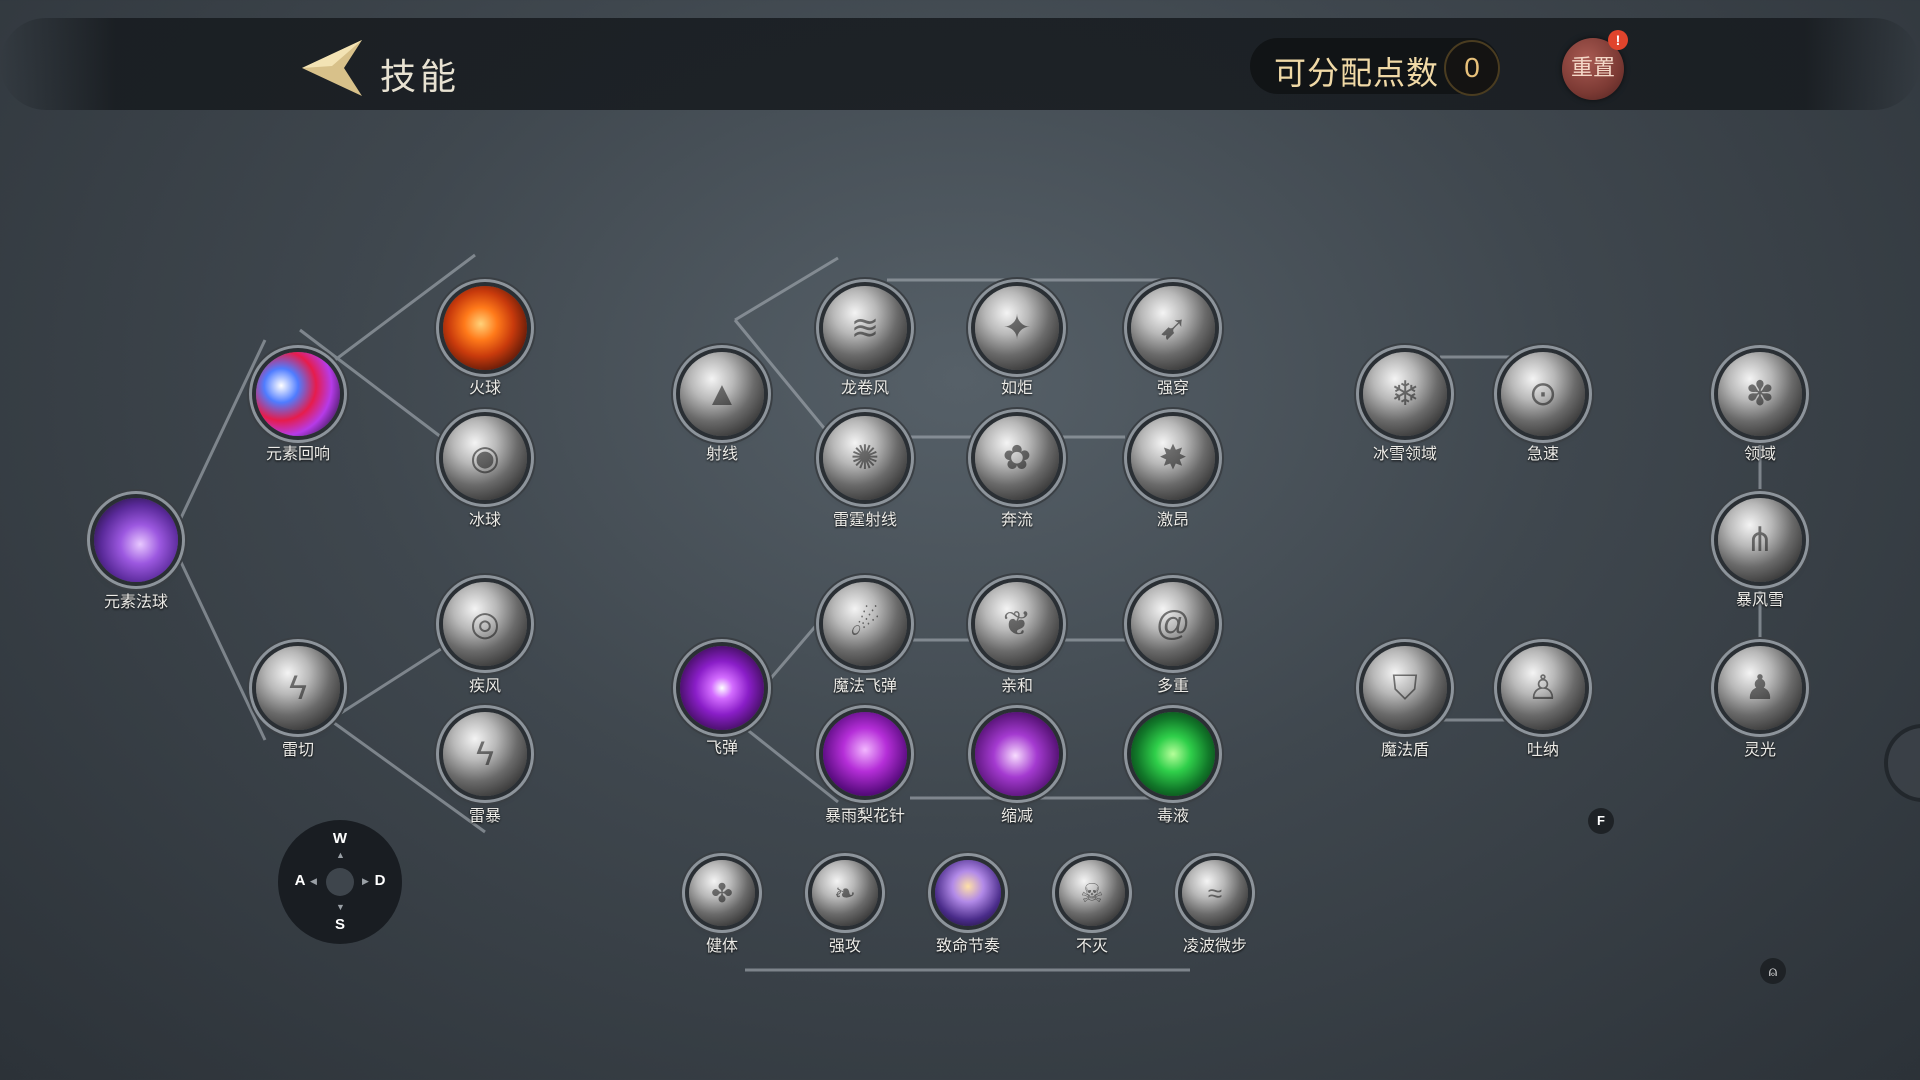 This screenshot has width=1920, height=1080. I want to click on skill-node-immortal: ☠, so click(1092, 893).